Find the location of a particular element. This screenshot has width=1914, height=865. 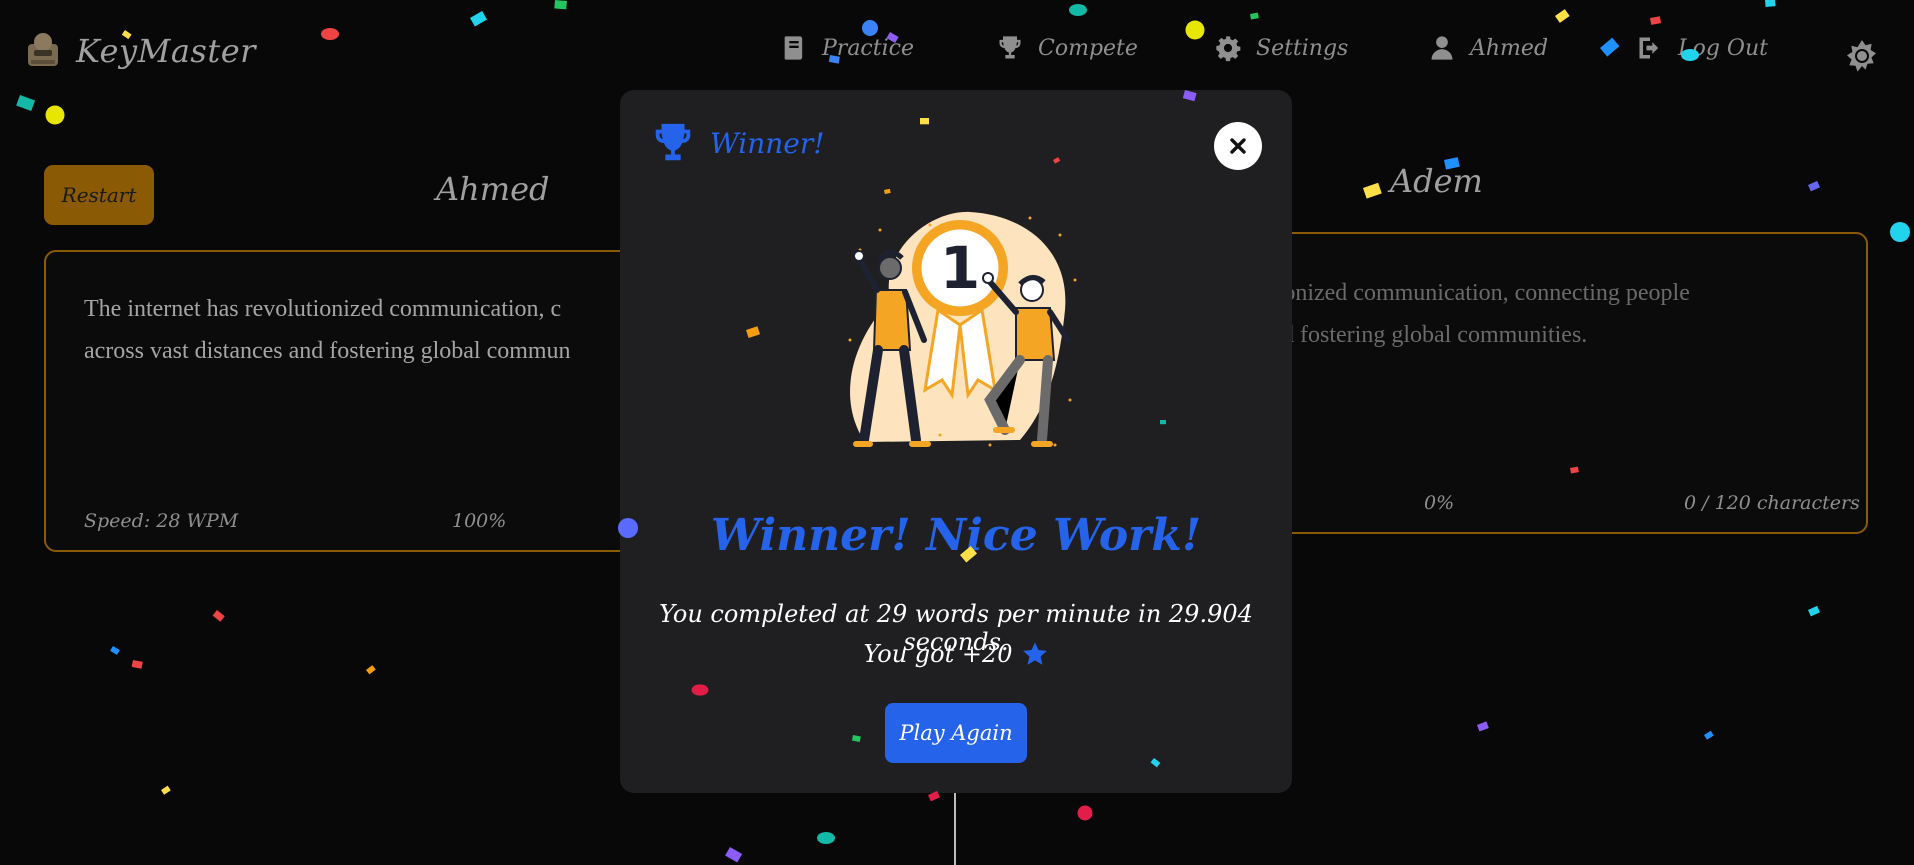

keymaster-logo-icon is located at coordinates (43, 49).